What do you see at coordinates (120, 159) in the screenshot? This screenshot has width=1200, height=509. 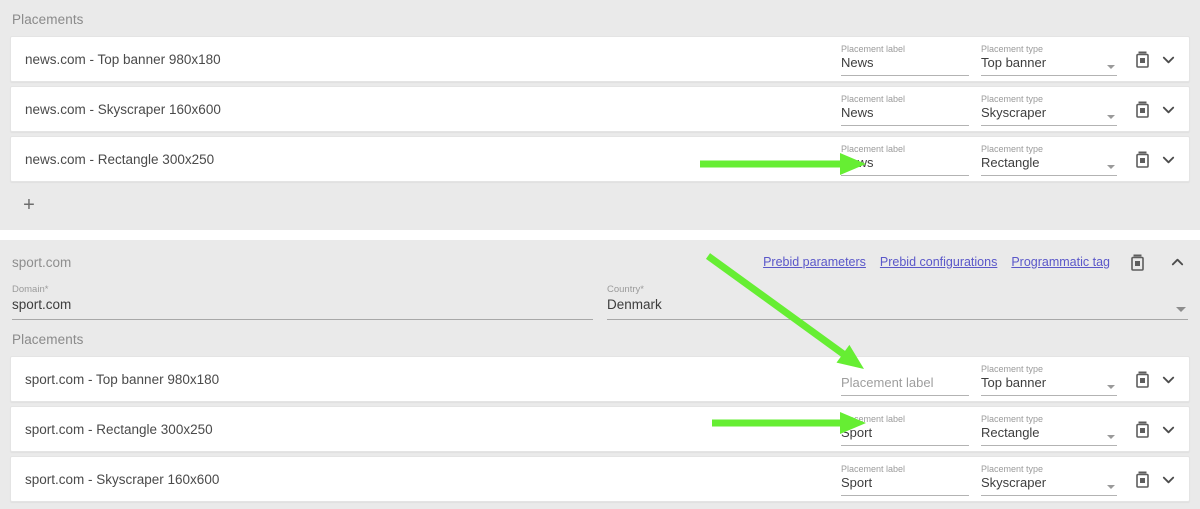 I see `placement-name: news.com - Rectangle 300x250` at bounding box center [120, 159].